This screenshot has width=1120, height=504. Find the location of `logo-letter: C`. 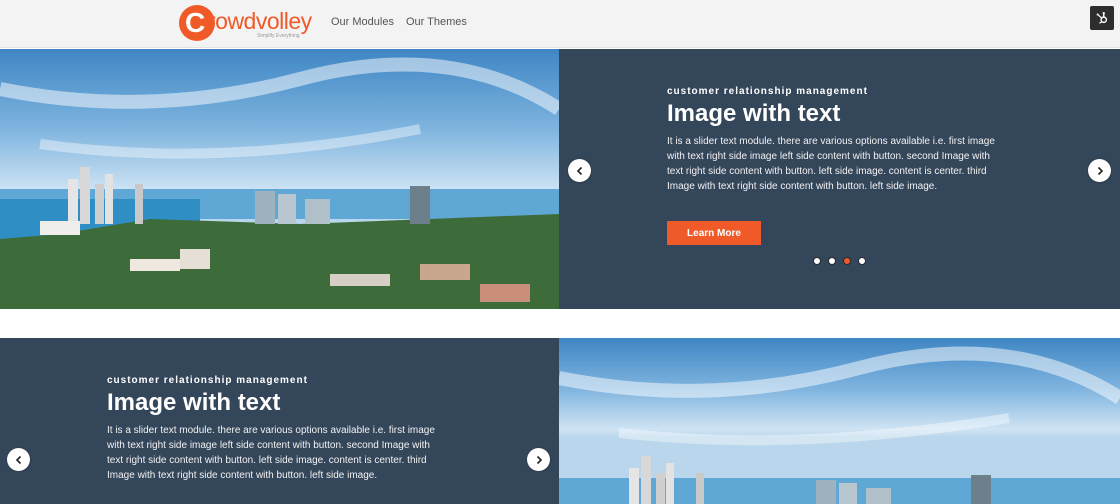

logo-letter: C is located at coordinates (195, 22).